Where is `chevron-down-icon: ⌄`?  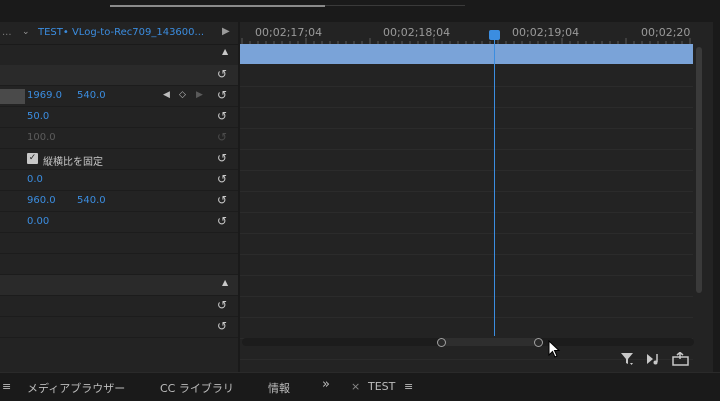
chevron-down-icon: ⌄ is located at coordinates (26, 32).